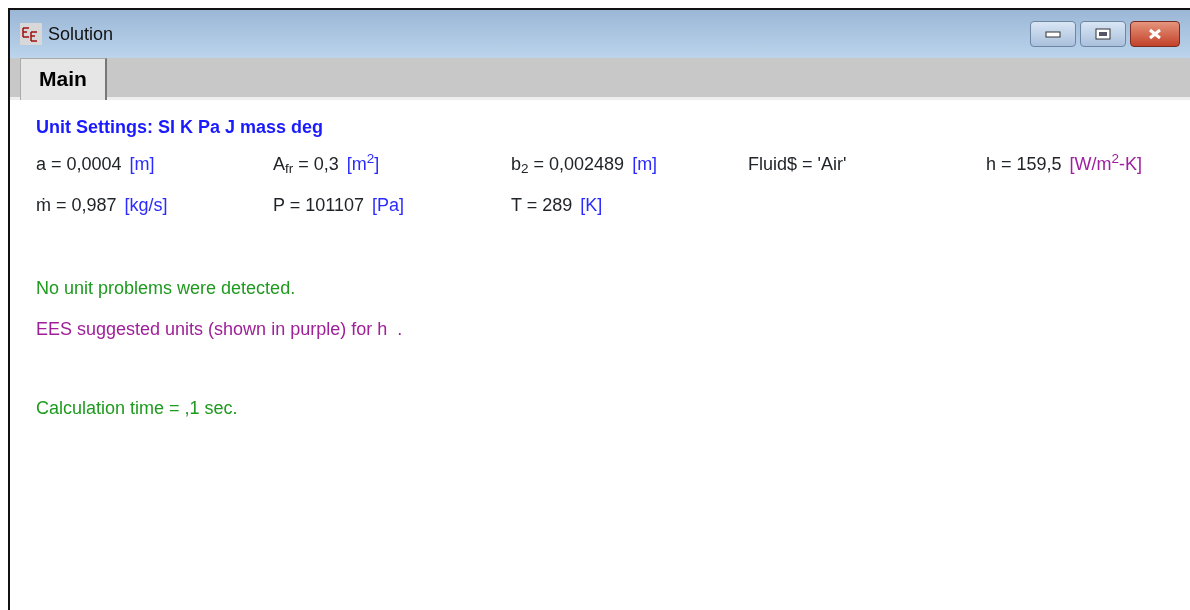 Image resolution: width=1190 pixels, height=610 pixels. What do you see at coordinates (363, 164) in the screenshot?
I see `unit-label: [m$^{2}$]` at bounding box center [363, 164].